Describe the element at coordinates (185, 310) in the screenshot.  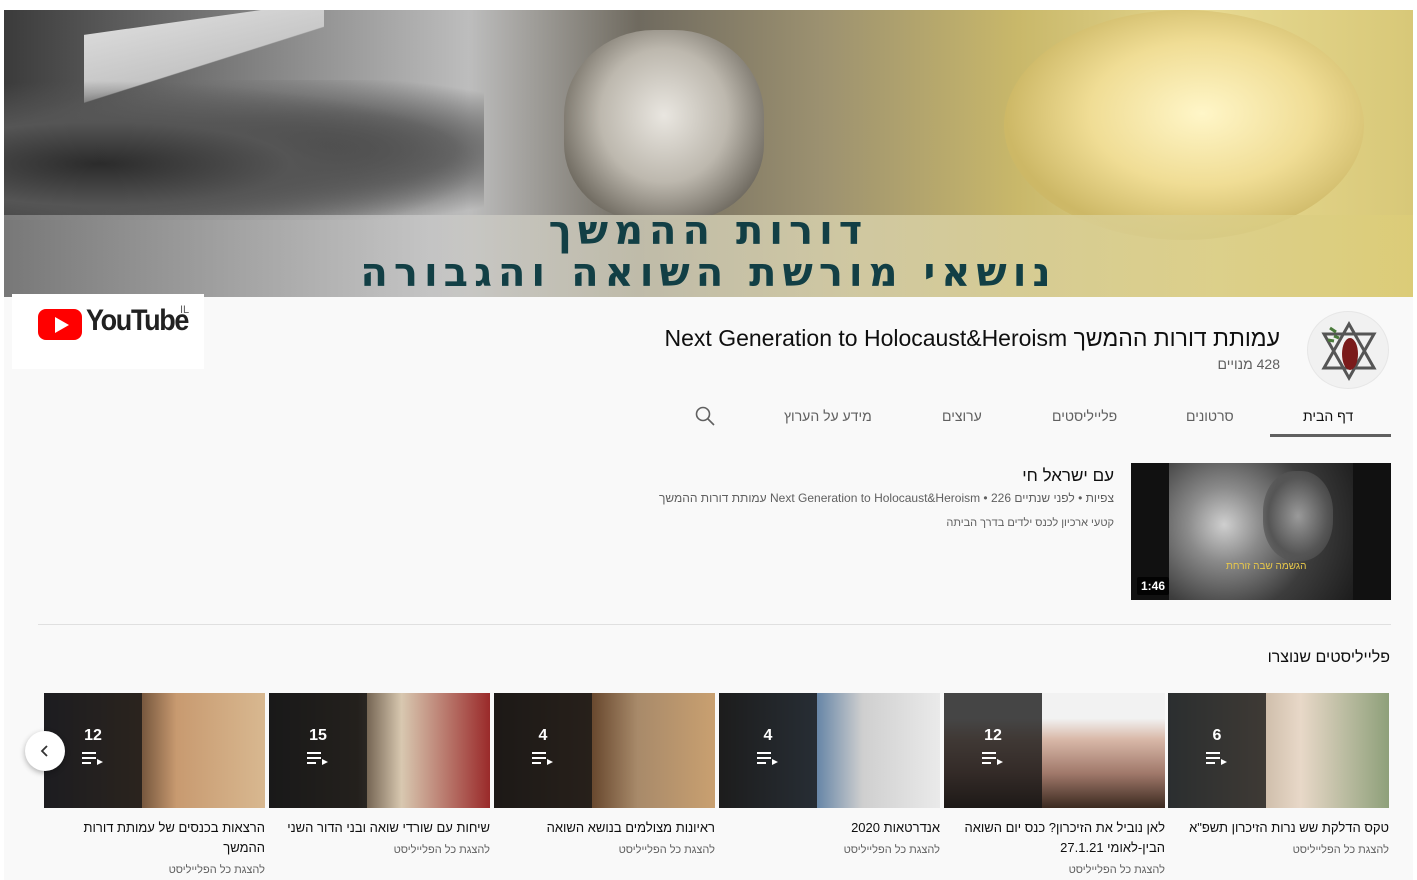
I see `country-code: IL` at that location.